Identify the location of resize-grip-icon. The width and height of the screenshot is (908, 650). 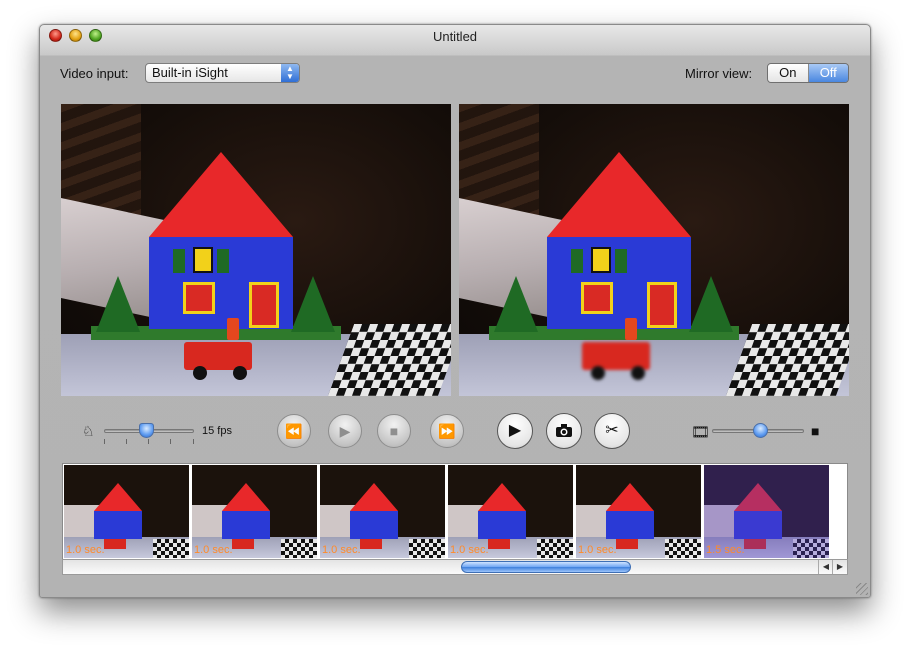
(862, 589).